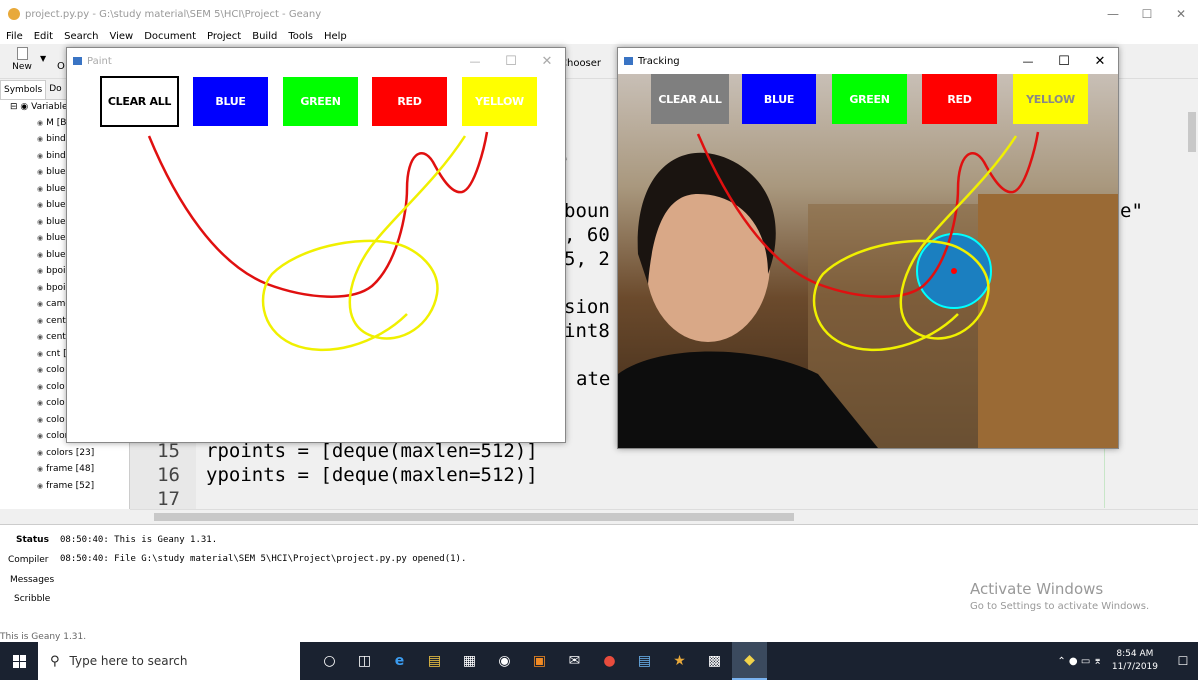 This screenshot has height=680, width=1198. What do you see at coordinates (372, 475) in the screenshot?
I see `code-line: ypoints = [deque(maxlen=512)]` at bounding box center [372, 475].